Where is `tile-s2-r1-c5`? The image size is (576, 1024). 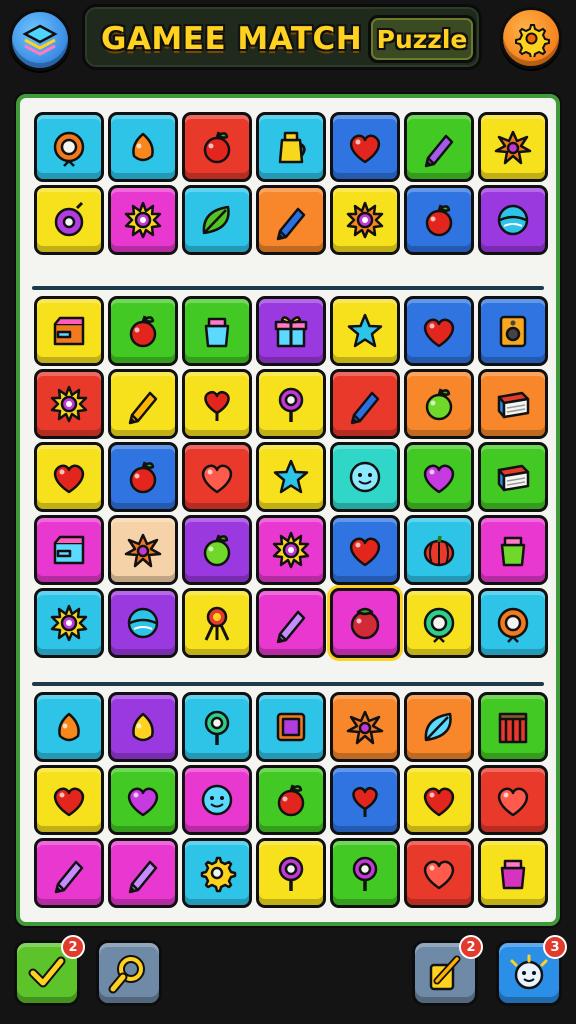
tile-s2-r1-c5 is located at coordinates (365, 331).